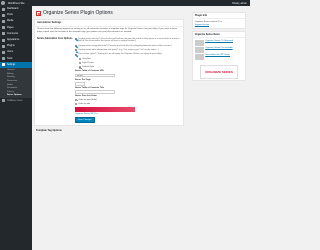 This screenshot has width=320, height=250. Describe the element at coordinates (130, 68) in the screenshot. I see `style-option: Default Style` at that location.